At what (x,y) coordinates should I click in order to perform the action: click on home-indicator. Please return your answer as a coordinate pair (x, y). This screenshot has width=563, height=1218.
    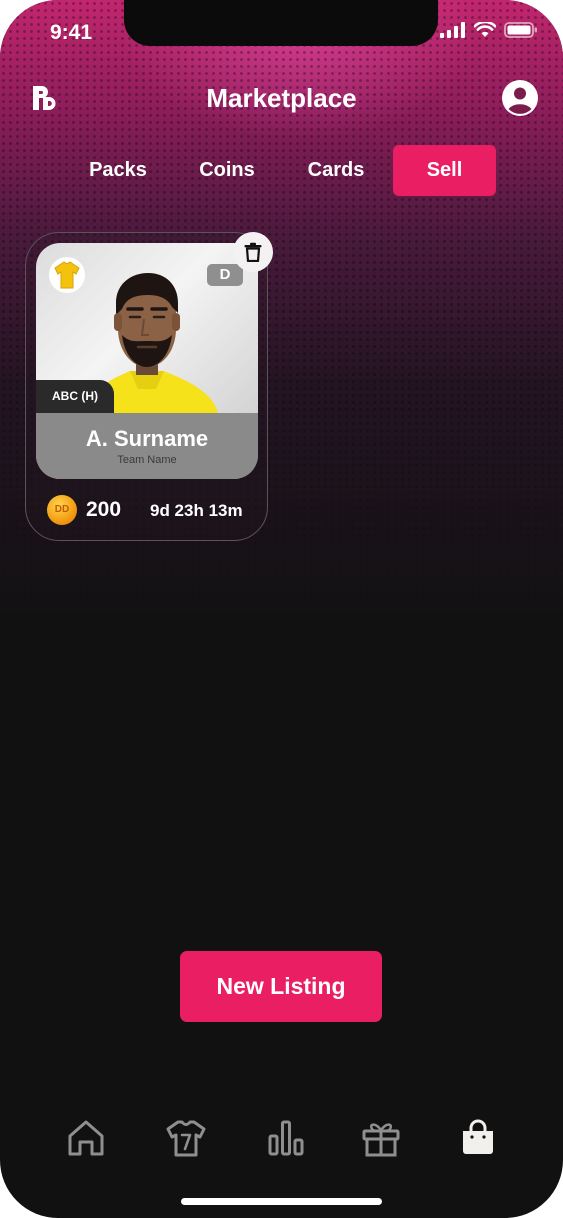
    Looking at the image, I should click on (281, 1201).